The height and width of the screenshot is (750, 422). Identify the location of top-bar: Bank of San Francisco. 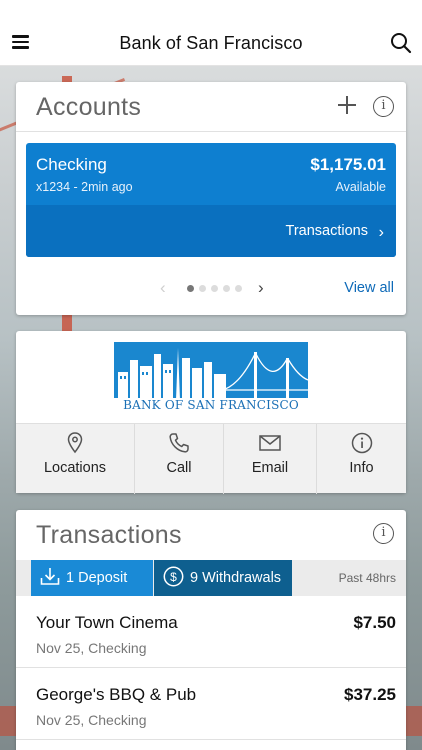
(211, 33).